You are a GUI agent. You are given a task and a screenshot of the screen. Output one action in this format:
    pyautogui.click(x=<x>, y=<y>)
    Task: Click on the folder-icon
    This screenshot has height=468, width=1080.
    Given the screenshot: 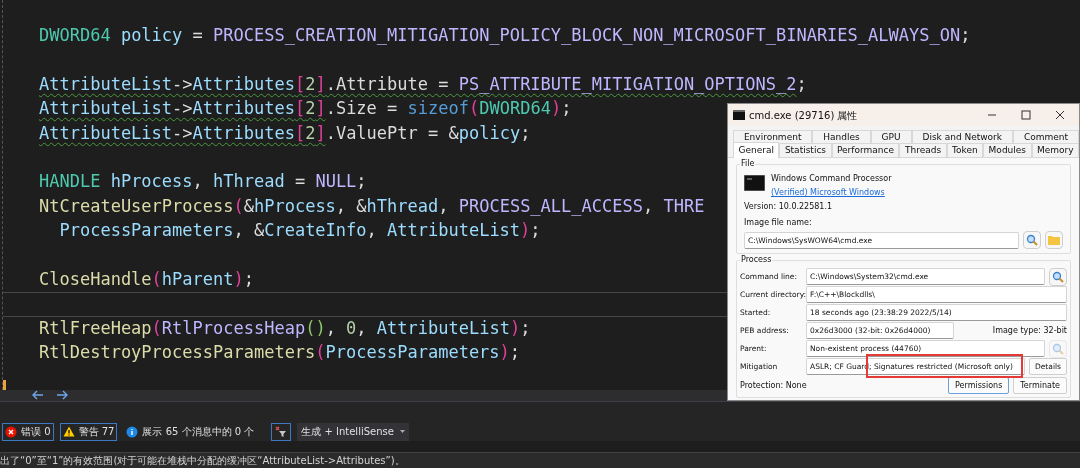 What is the action you would take?
    pyautogui.click(x=1054, y=240)
    